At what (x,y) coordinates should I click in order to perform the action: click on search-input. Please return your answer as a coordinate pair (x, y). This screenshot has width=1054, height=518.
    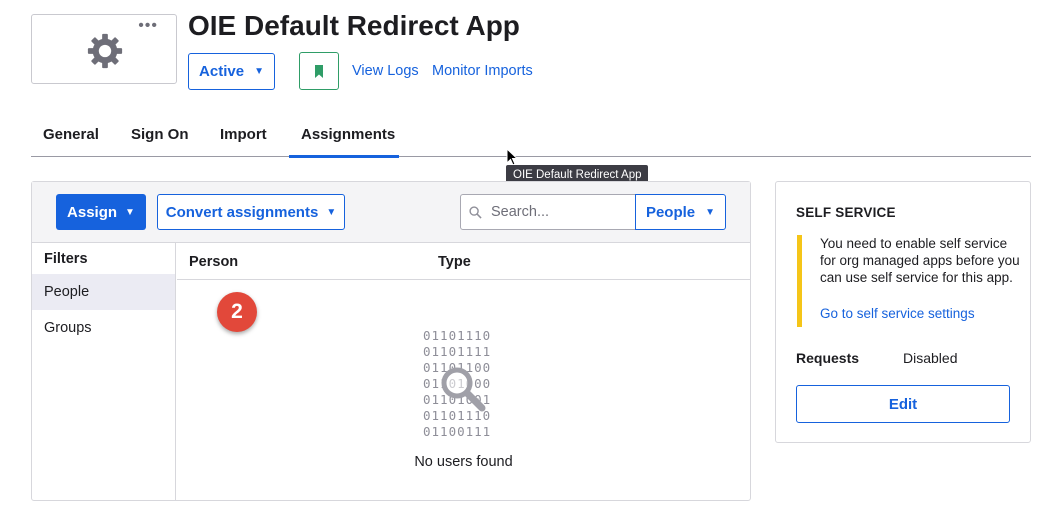
    Looking at the image, I should click on (561, 212).